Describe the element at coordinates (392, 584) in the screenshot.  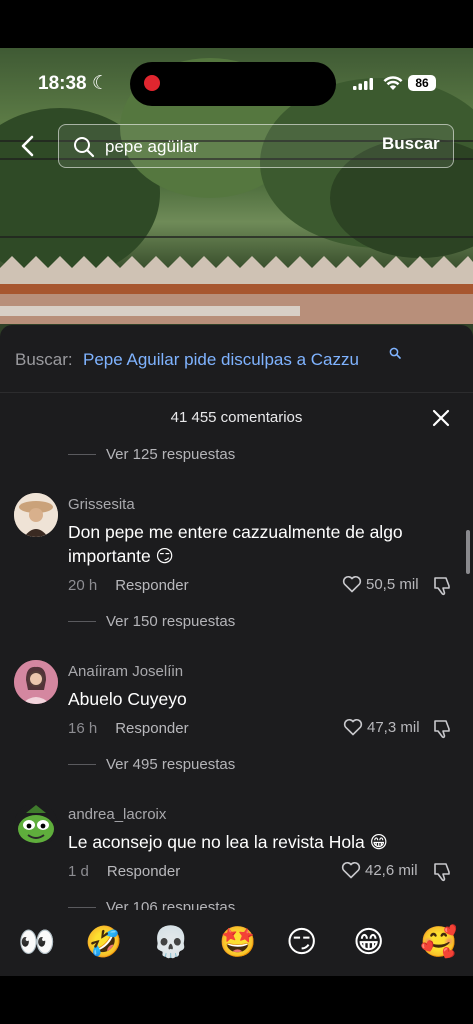
I see `like-count: 50,5 mil` at that location.